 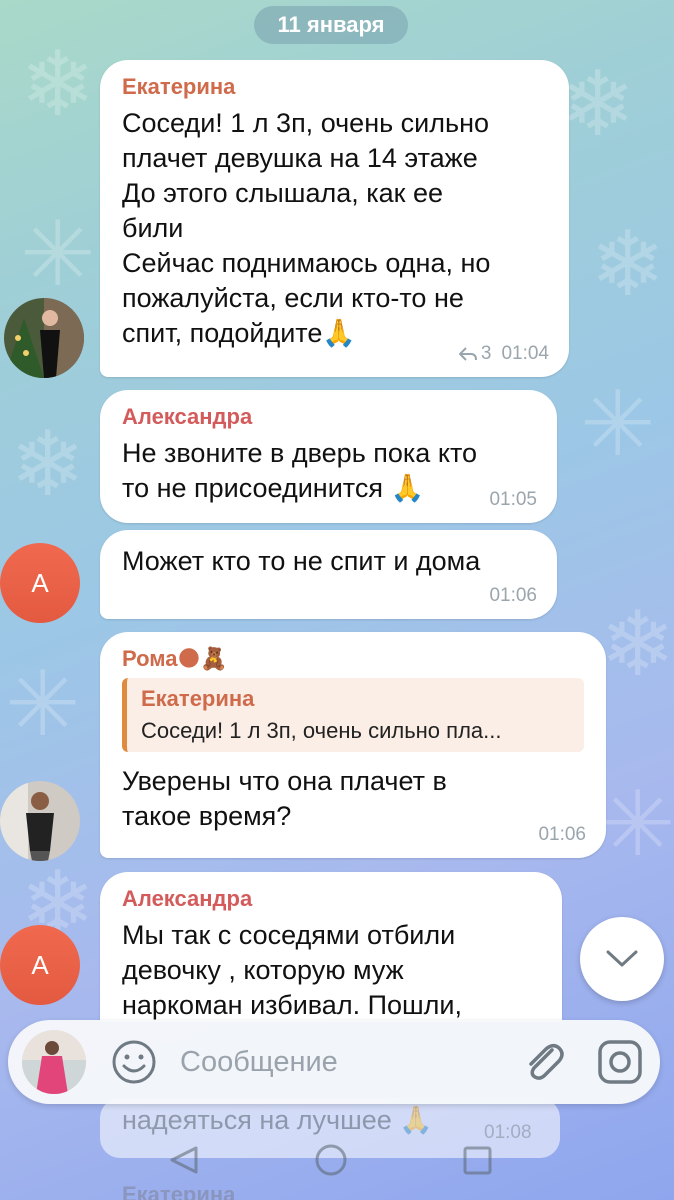 What do you see at coordinates (334, 87) in the screenshot?
I see `message-sender: Екатерина` at bounding box center [334, 87].